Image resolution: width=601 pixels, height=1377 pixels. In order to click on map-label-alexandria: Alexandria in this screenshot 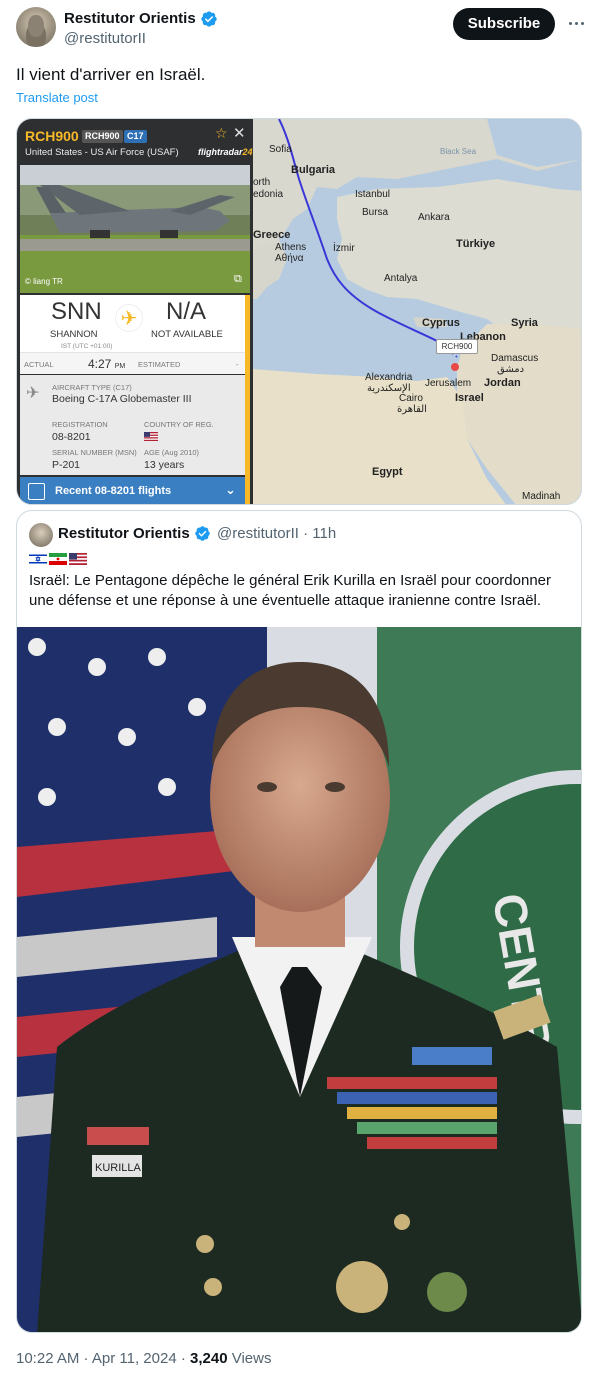, I will do `click(389, 377)`.